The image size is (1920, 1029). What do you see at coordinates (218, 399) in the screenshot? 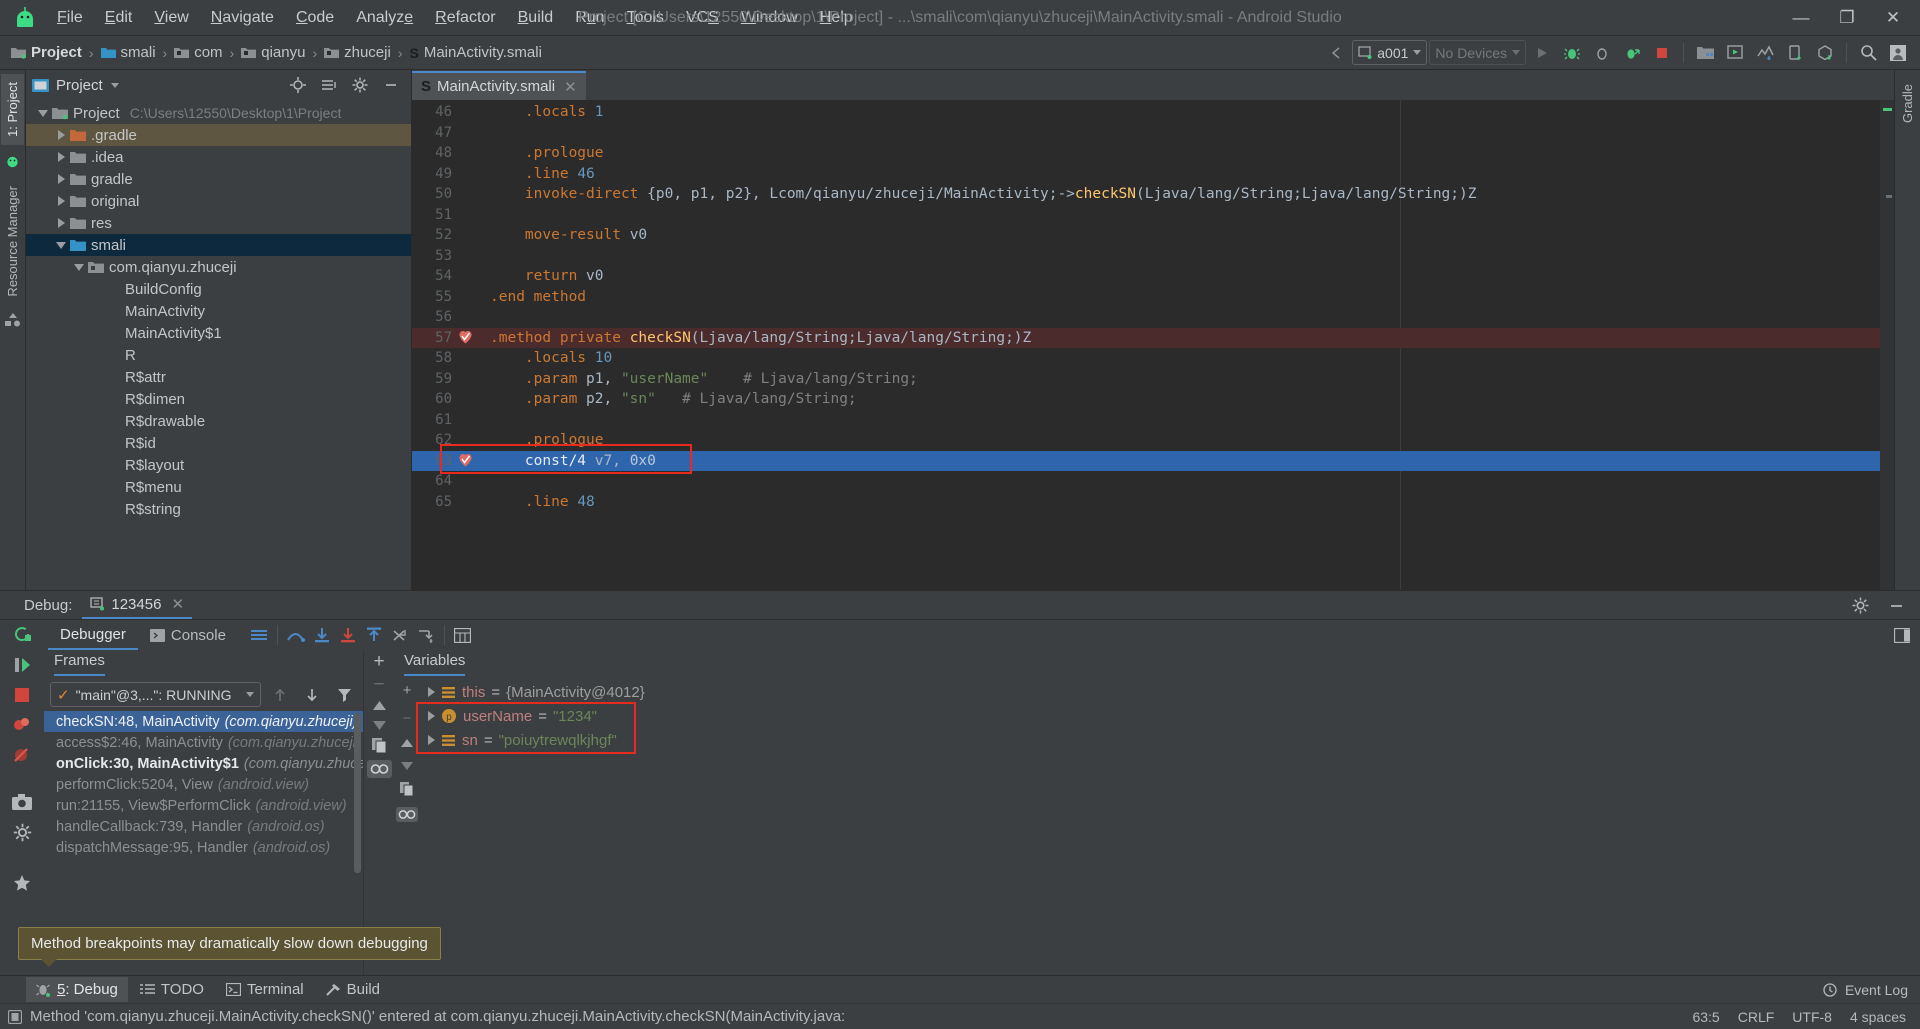
I see `tree-item: S R$dimen` at bounding box center [218, 399].